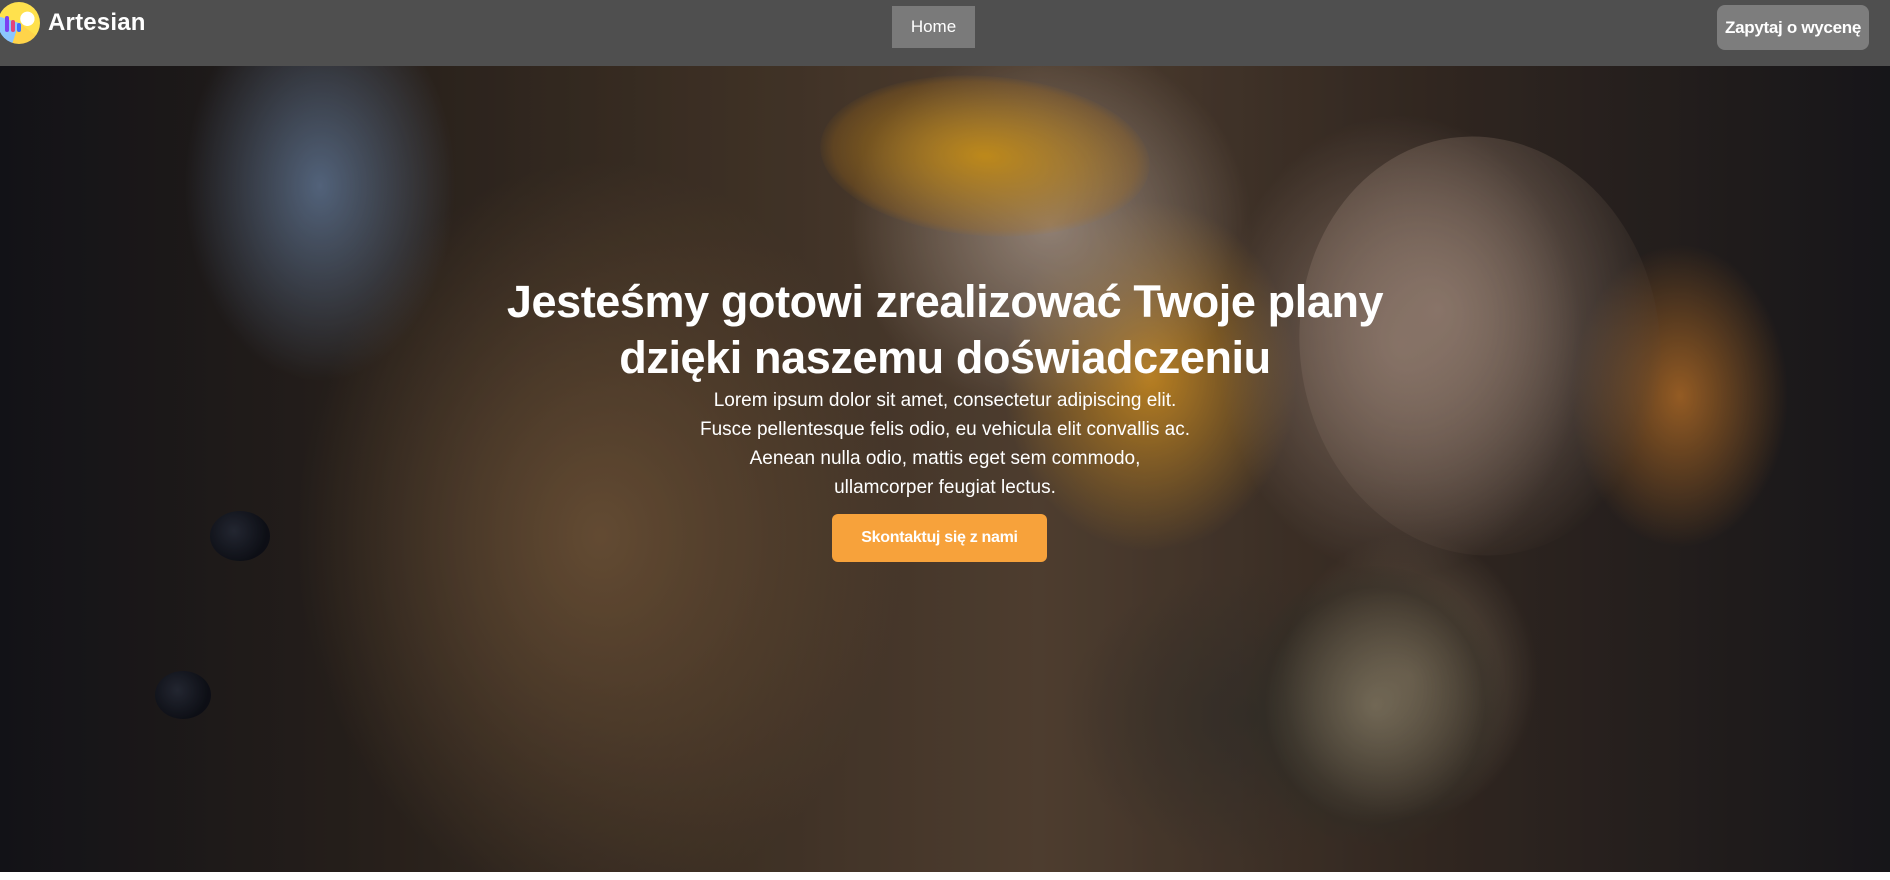 The width and height of the screenshot is (1890, 880). I want to click on contact-us-button: Skontaktuj się z nami, so click(939, 538).